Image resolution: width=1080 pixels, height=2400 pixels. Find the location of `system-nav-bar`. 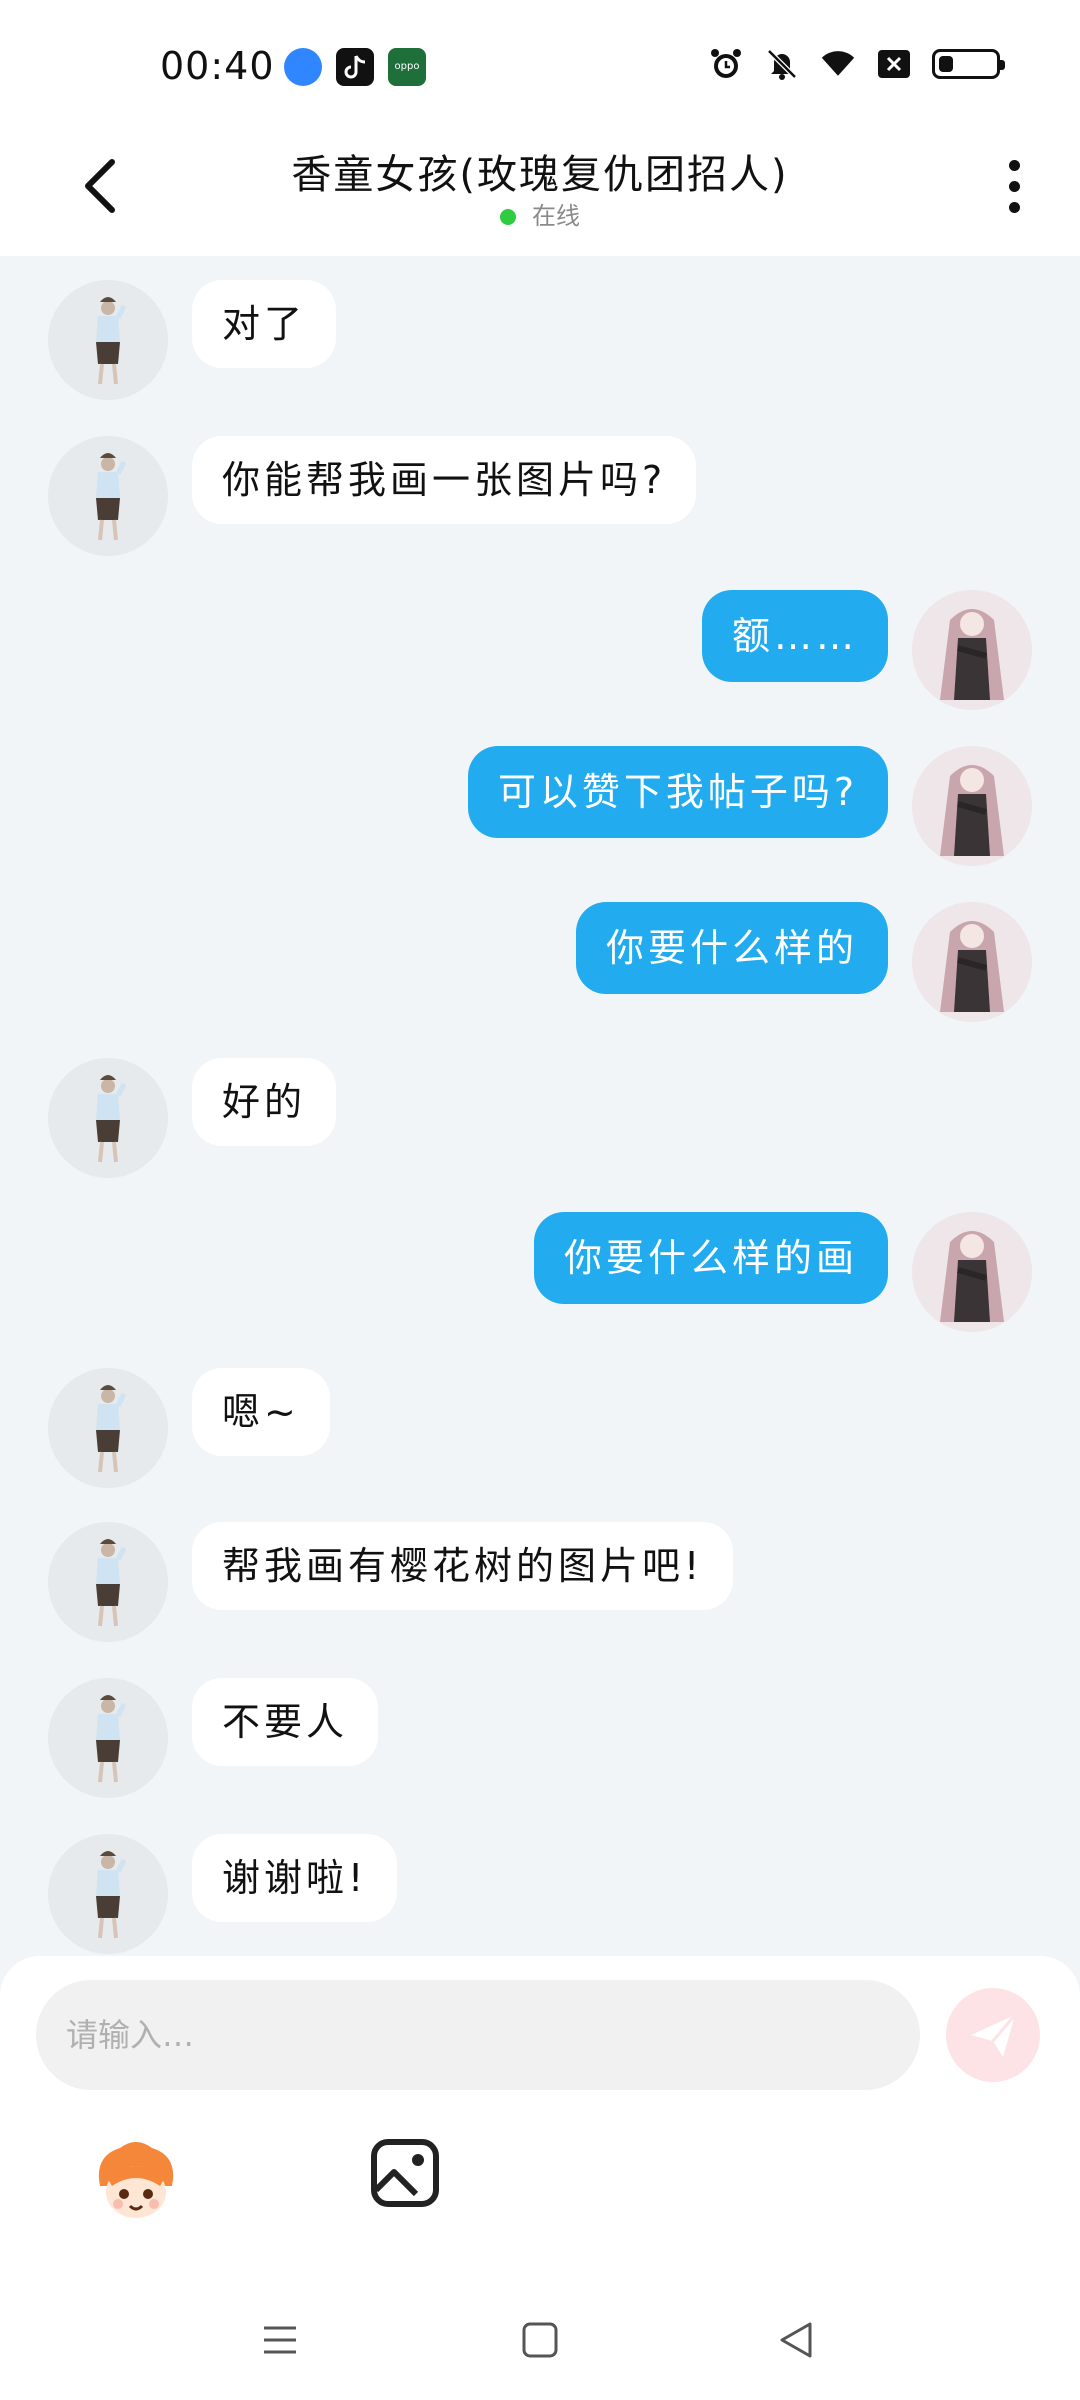

system-nav-bar is located at coordinates (540, 2335).